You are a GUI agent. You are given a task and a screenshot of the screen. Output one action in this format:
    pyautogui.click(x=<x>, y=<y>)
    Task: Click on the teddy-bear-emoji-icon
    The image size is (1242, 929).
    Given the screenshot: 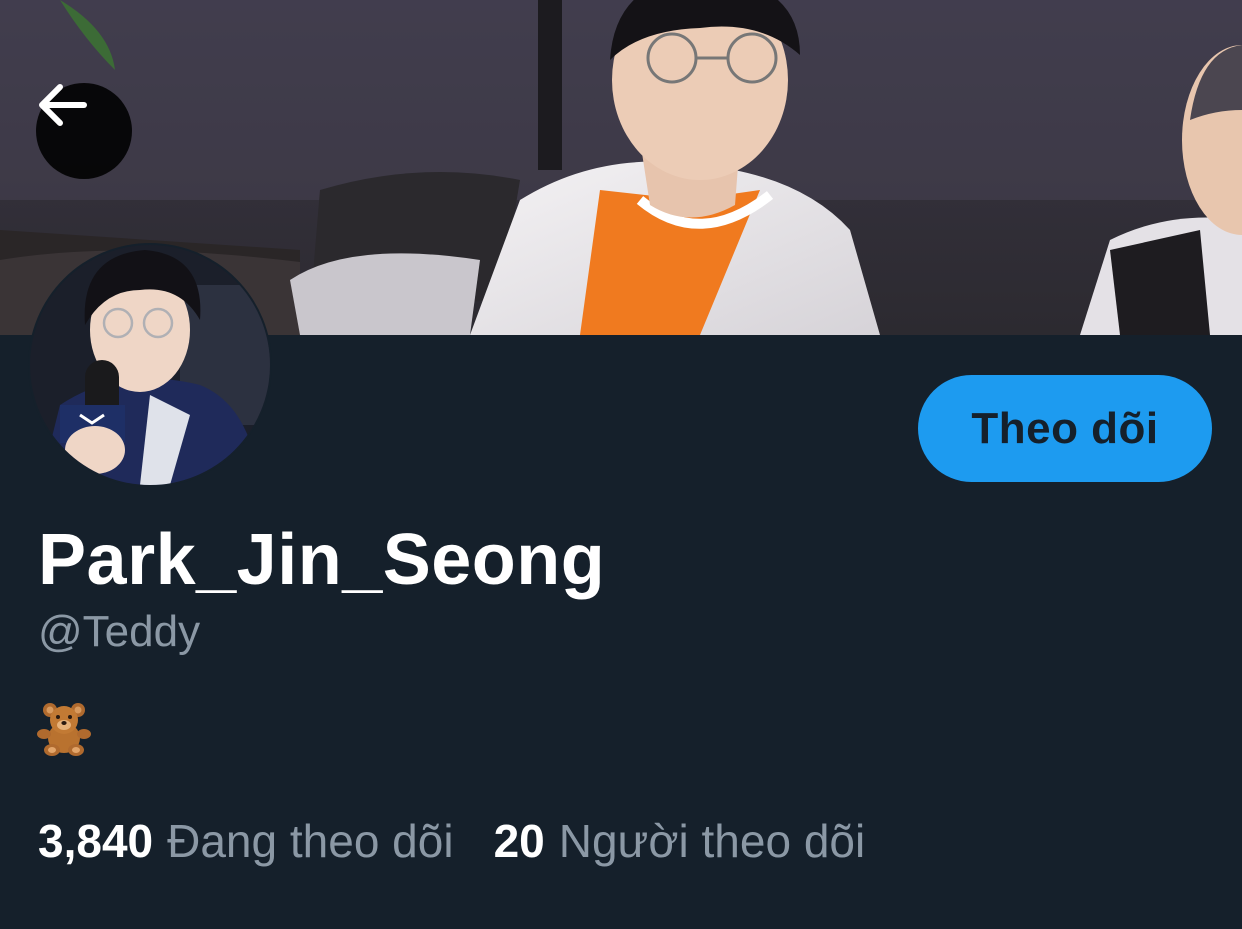 What is the action you would take?
    pyautogui.click(x=64, y=729)
    